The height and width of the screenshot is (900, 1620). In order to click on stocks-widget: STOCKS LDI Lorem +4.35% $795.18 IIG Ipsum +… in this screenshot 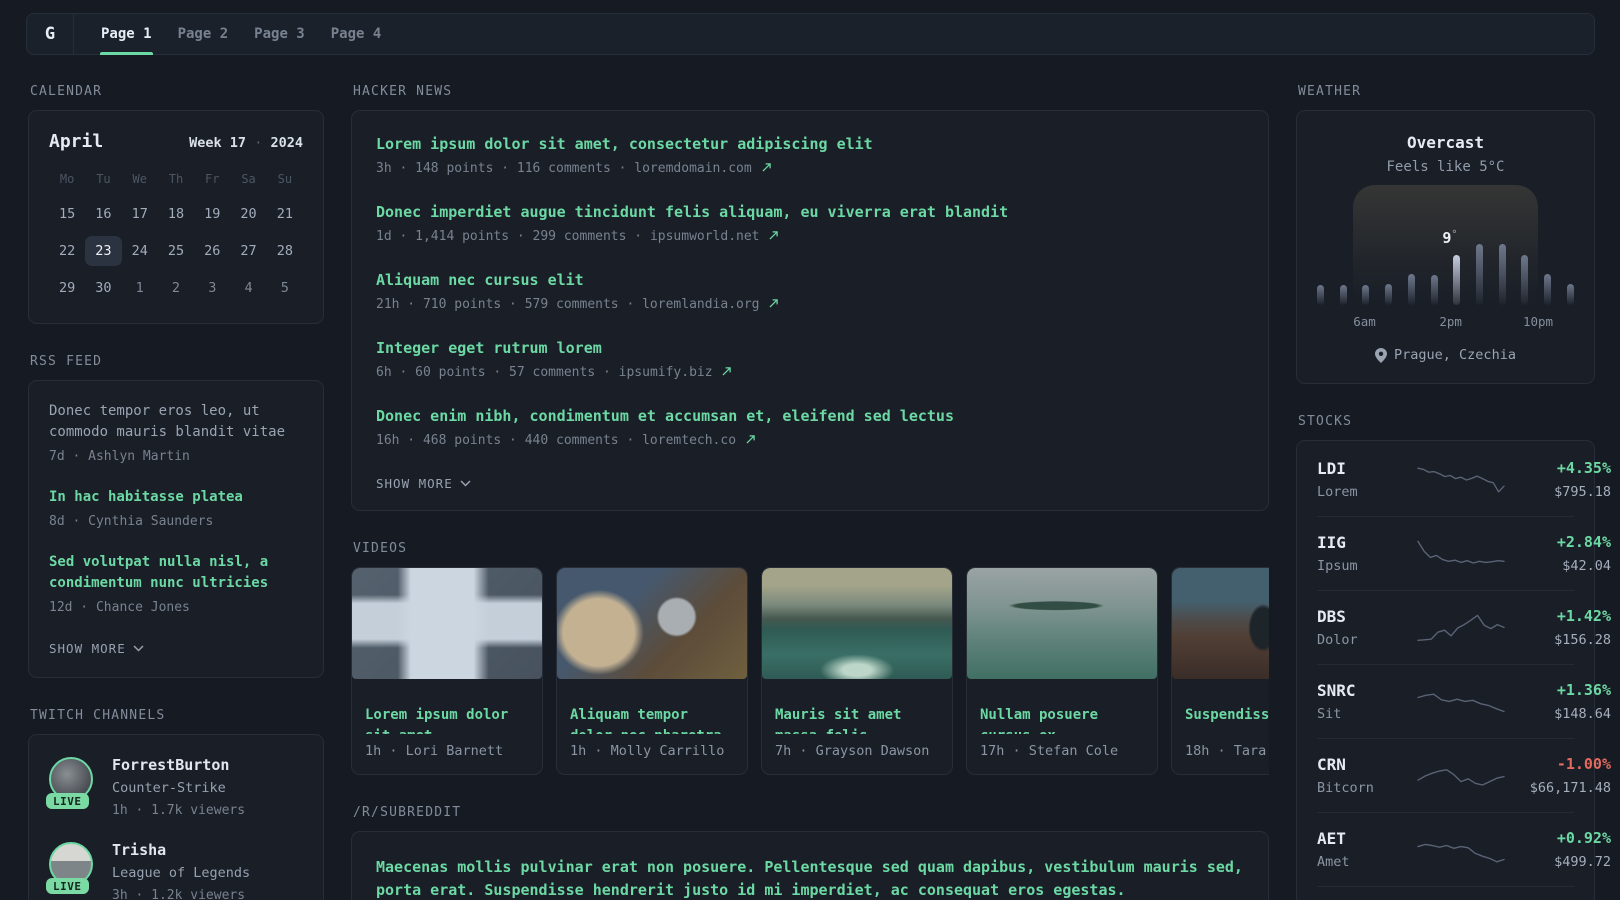, I will do `click(1453, 657)`.